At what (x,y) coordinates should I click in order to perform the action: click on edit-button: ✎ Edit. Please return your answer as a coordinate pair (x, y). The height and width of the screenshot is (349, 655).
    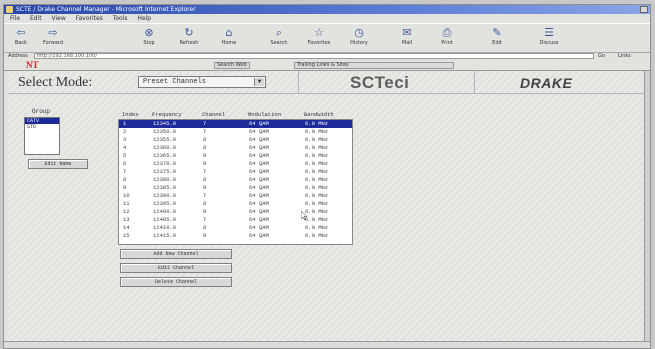
    Looking at the image, I should click on (497, 38).